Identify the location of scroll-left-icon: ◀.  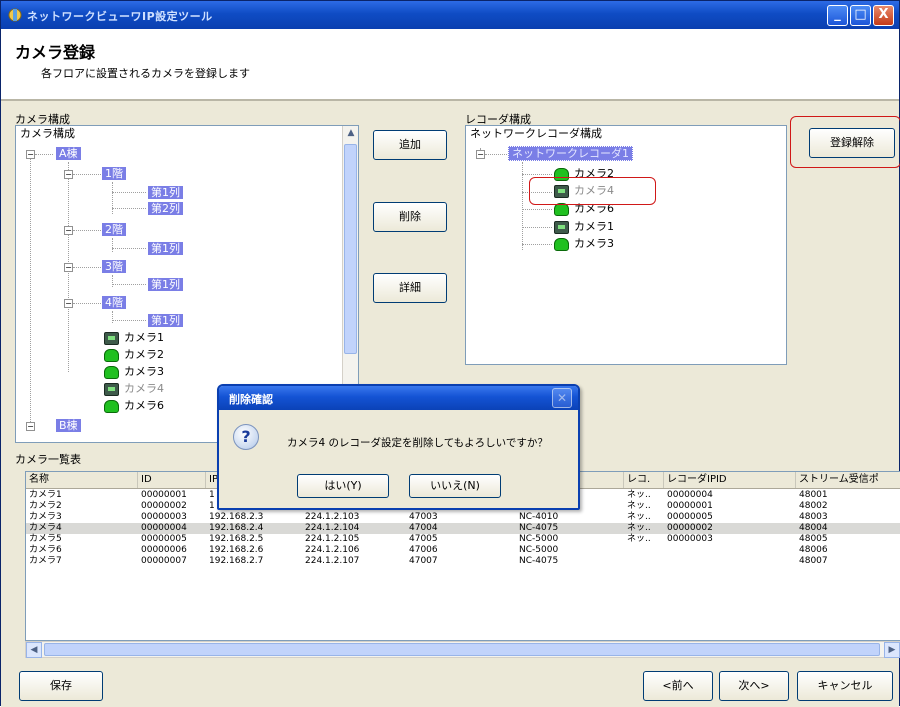
(34, 650).